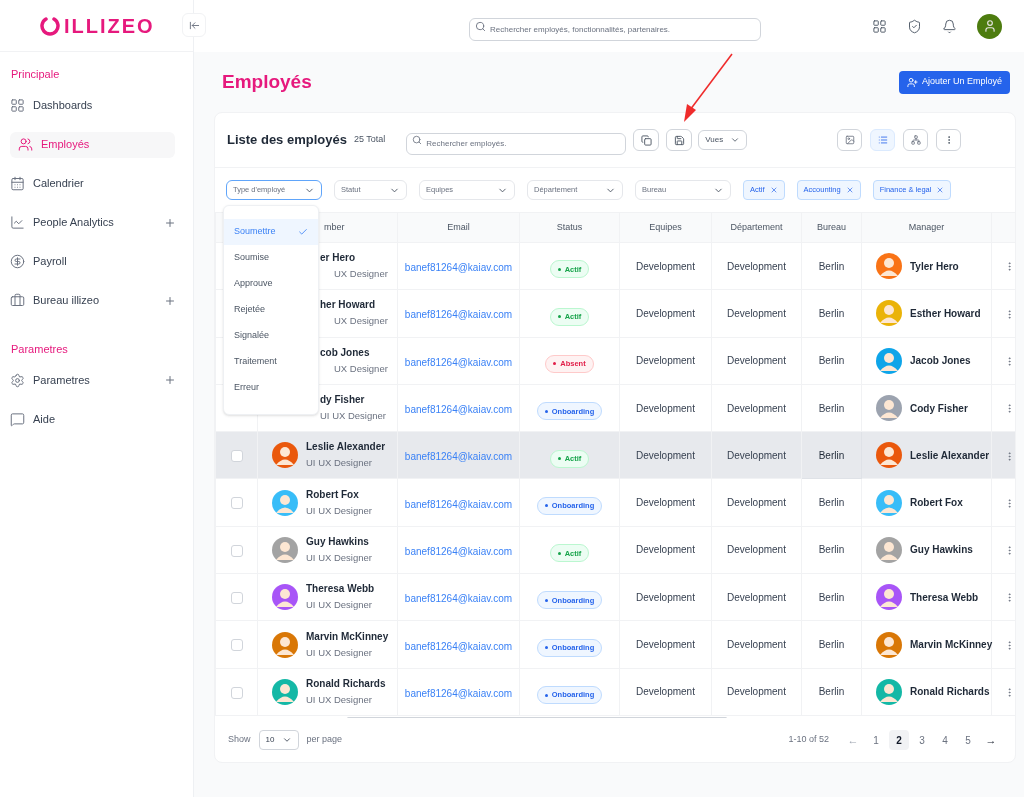 The image size is (1024, 797). I want to click on page-title: Employés, so click(267, 81).